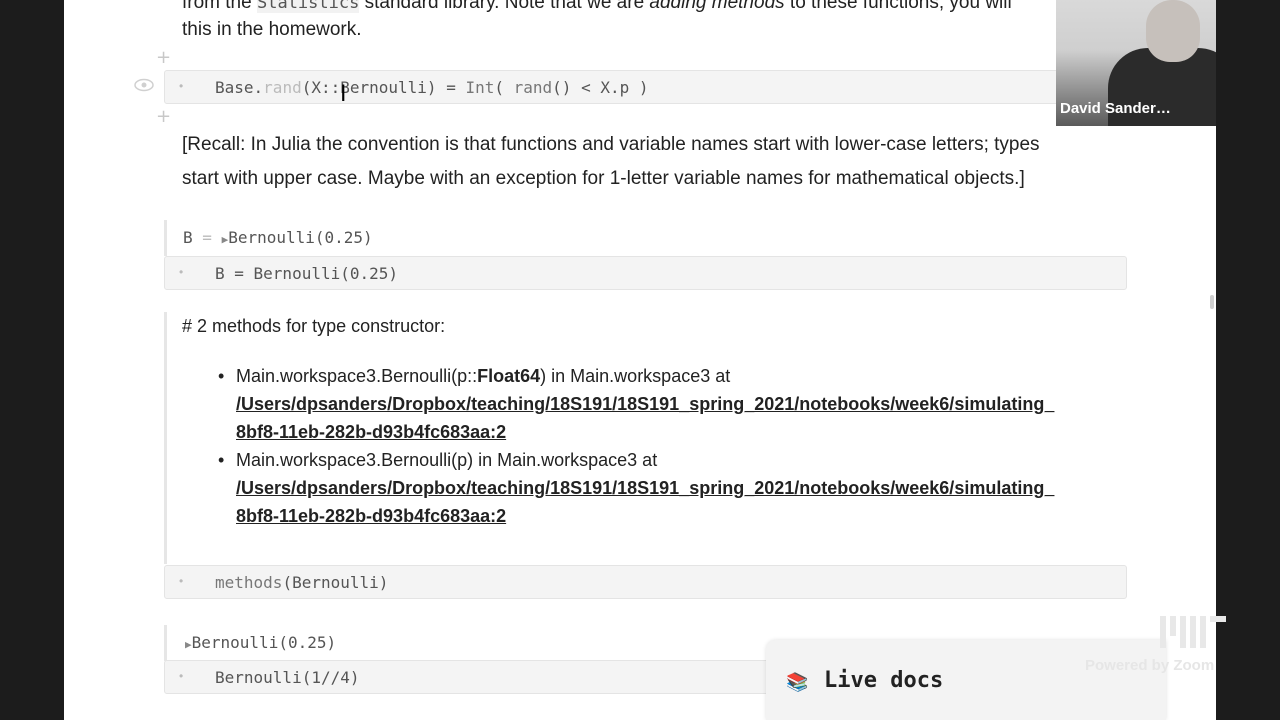  I want to click on person-head, so click(1173, 31).